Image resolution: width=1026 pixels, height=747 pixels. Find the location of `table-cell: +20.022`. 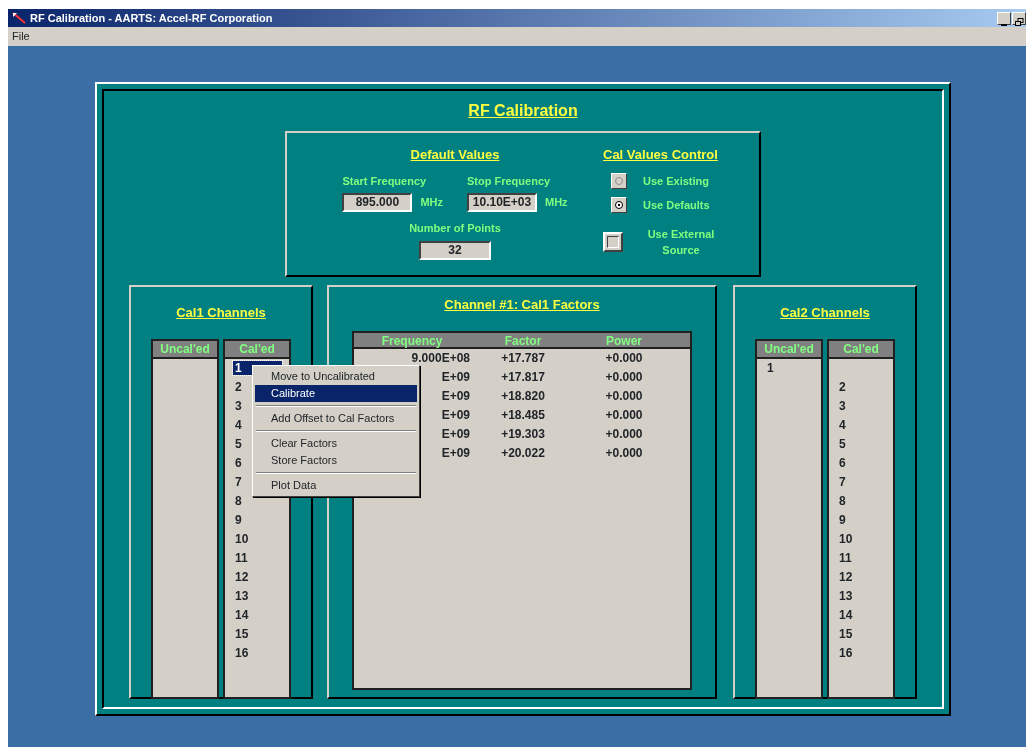

table-cell: +20.022 is located at coordinates (523, 452).